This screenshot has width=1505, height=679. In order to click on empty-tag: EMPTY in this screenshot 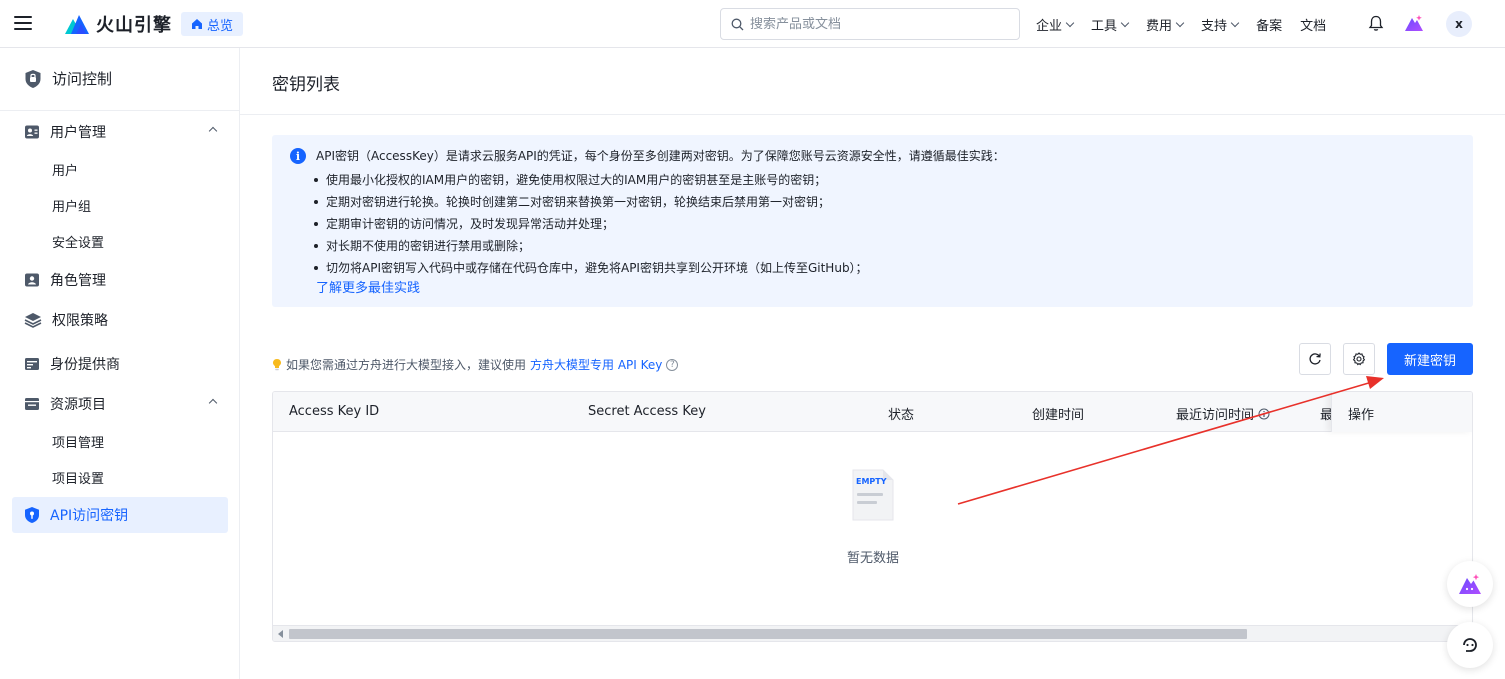, I will do `click(871, 481)`.